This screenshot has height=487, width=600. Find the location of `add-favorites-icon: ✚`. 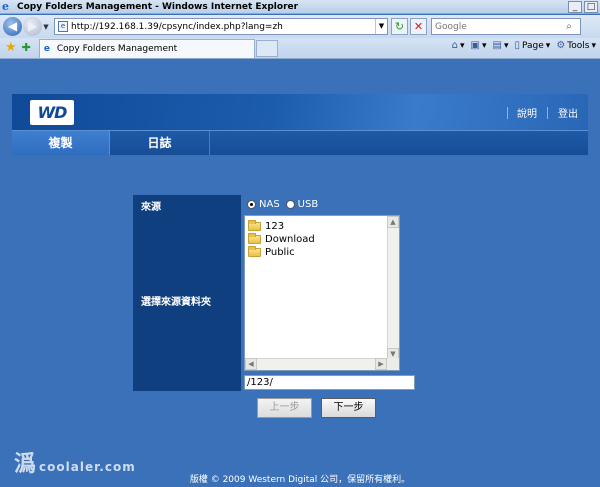

add-favorites-icon: ✚ is located at coordinates (26, 48).